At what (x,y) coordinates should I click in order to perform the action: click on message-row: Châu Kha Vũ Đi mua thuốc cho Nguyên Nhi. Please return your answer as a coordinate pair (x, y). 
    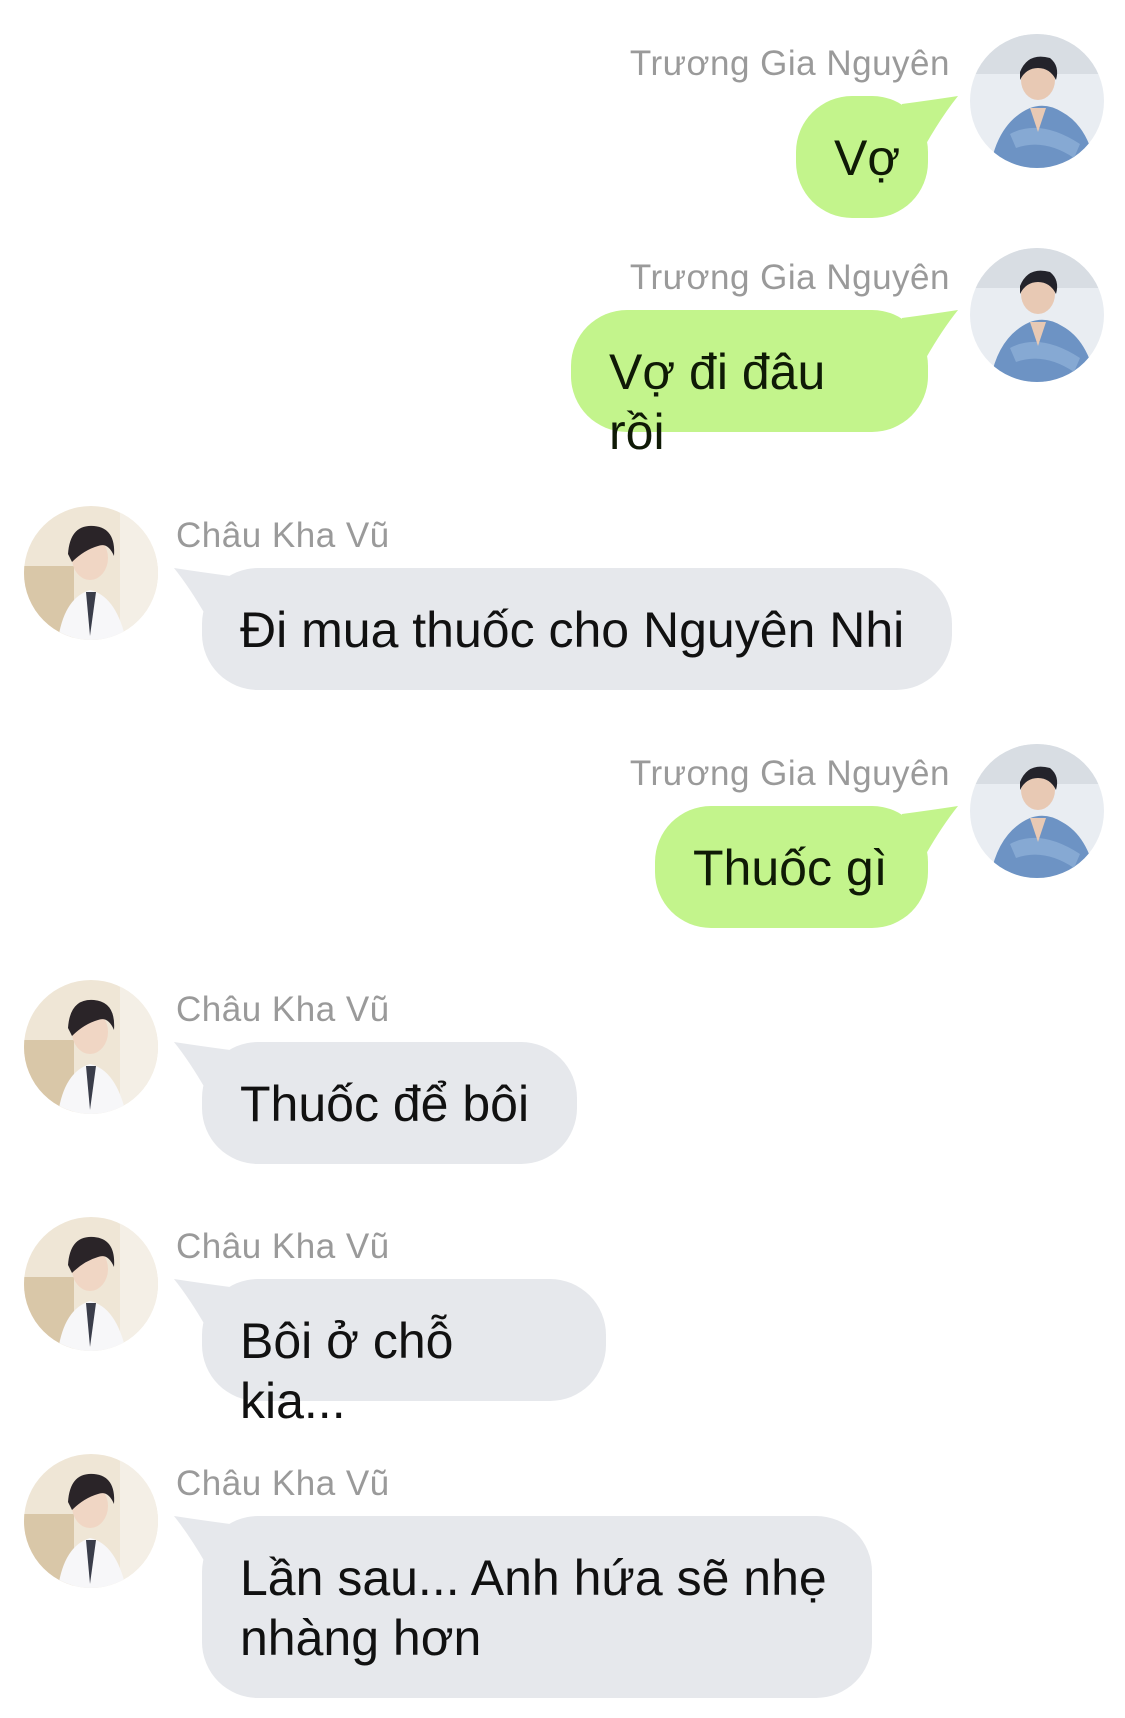
    Looking at the image, I should click on (562, 598).